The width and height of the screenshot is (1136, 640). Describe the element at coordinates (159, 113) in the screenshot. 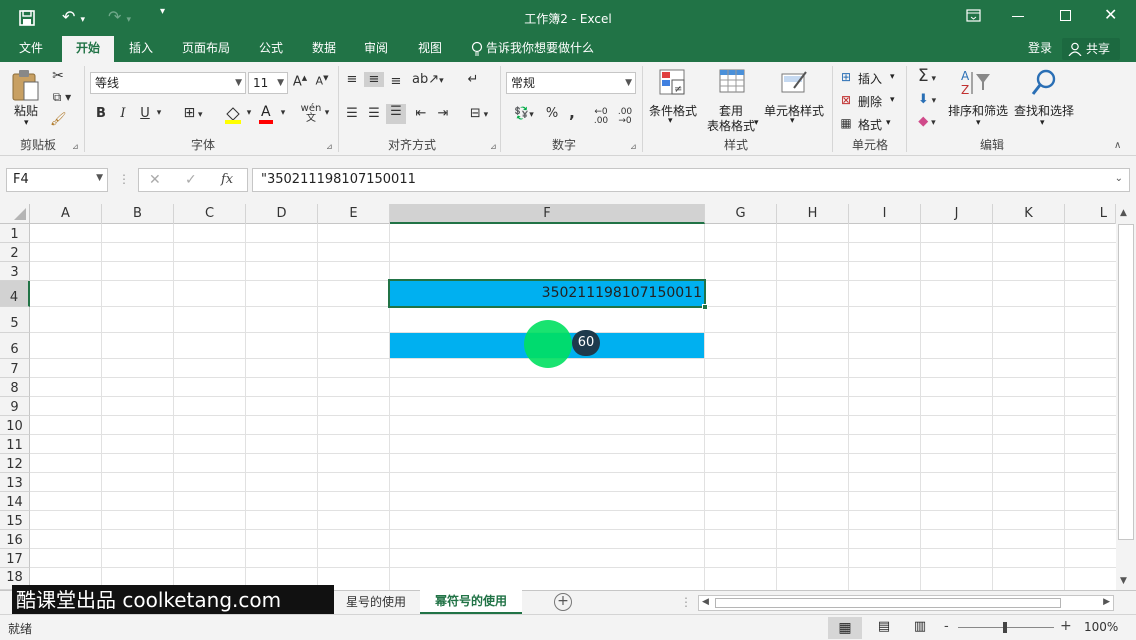

I see `underline-dropdown-icon: ▾` at that location.